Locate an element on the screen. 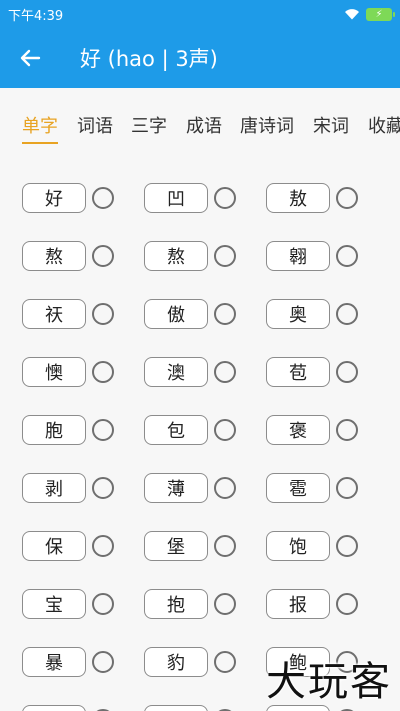  watermark-logo: 大玩客 is located at coordinates (329, 682).